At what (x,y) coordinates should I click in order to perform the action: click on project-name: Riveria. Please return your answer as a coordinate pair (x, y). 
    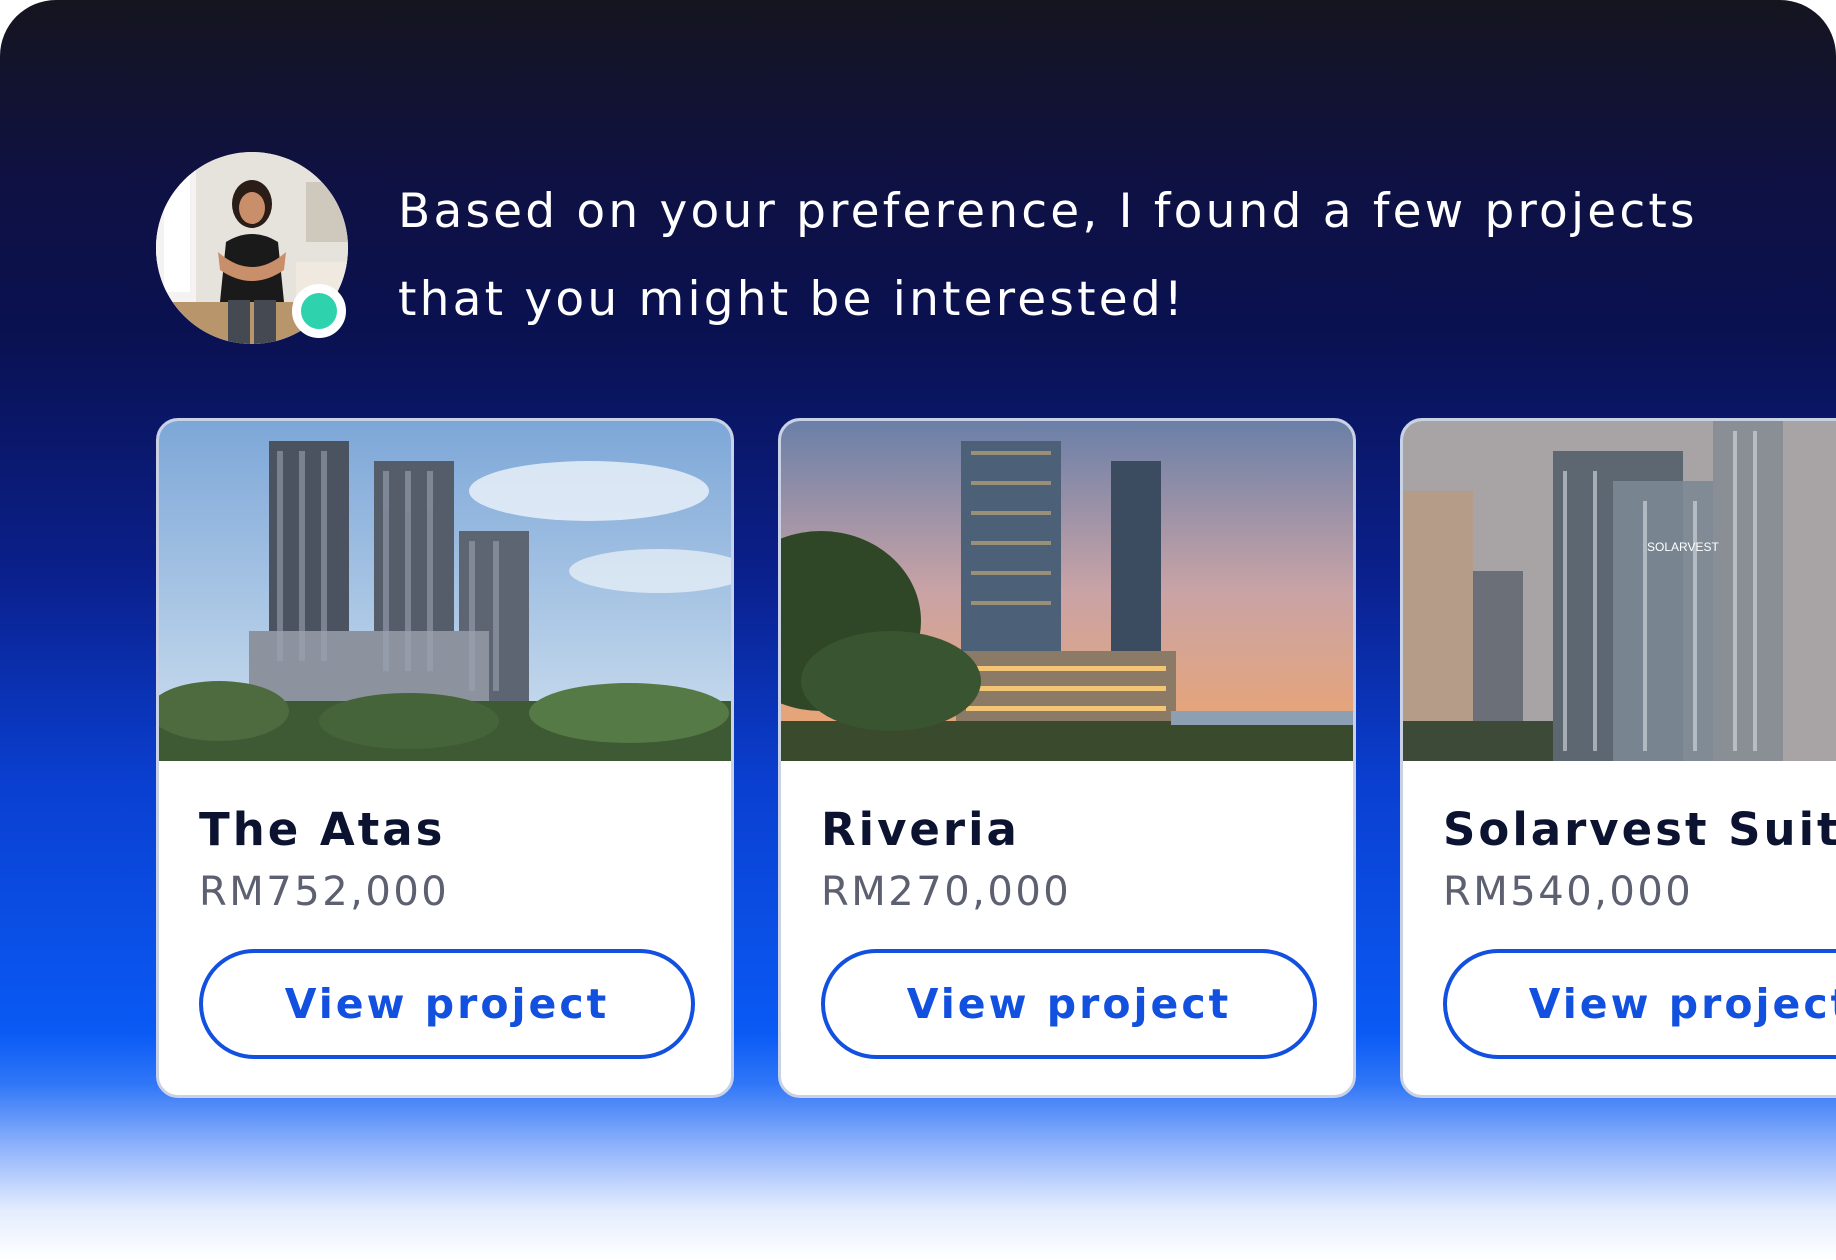
    Looking at the image, I should click on (920, 829).